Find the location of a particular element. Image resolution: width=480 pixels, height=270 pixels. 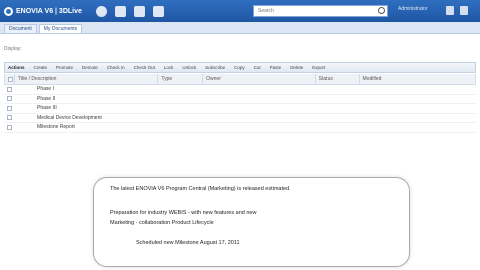

announcement-line: Scheduled new Milestone August 17, 2011 is located at coordinates (188, 243).